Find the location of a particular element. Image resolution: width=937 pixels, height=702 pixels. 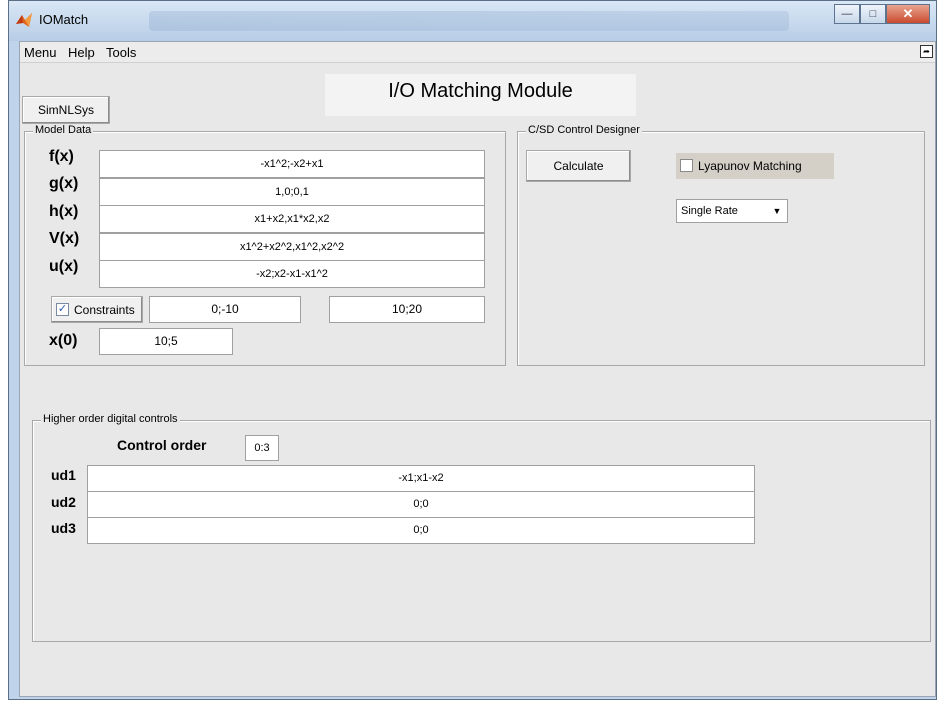

dock-arrow-icon: ➦ is located at coordinates (926, 51).